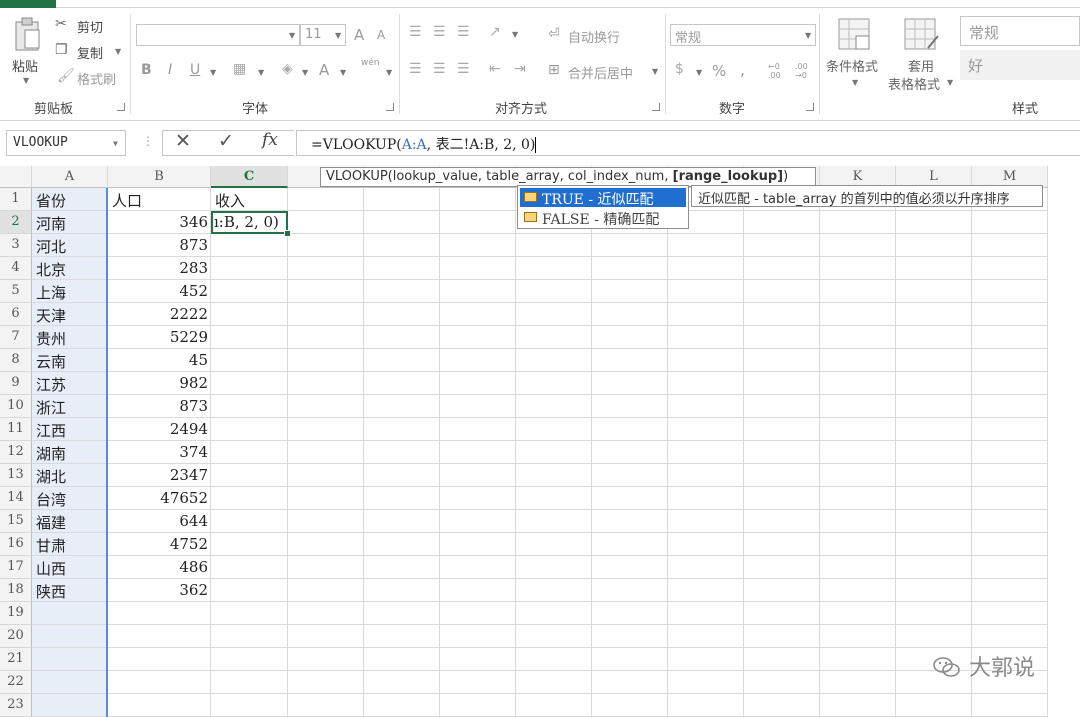  I want to click on cell-province: 福建, so click(70, 521).